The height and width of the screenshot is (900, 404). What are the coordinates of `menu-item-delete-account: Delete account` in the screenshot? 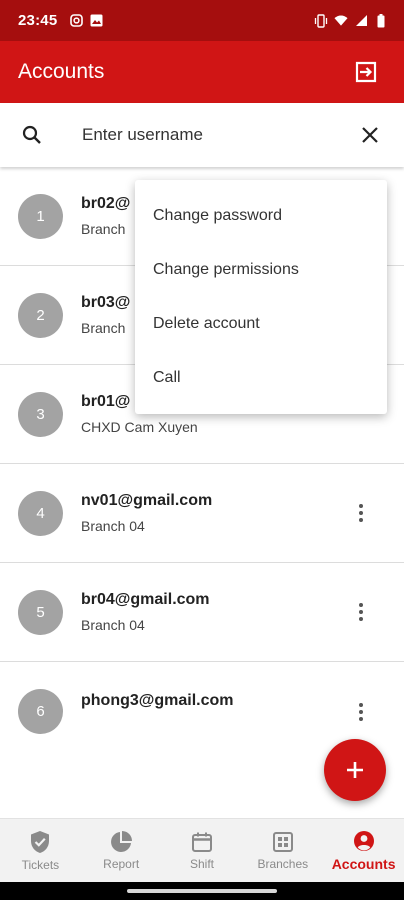 It's located at (261, 324).